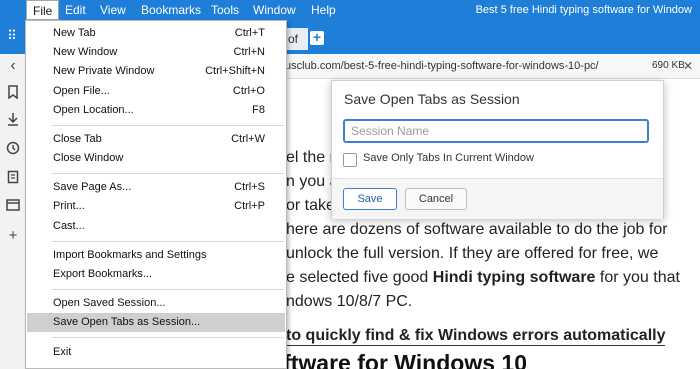 The width and height of the screenshot is (700, 369). What do you see at coordinates (350, 160) in the screenshot?
I see `current-window-checkbox` at bounding box center [350, 160].